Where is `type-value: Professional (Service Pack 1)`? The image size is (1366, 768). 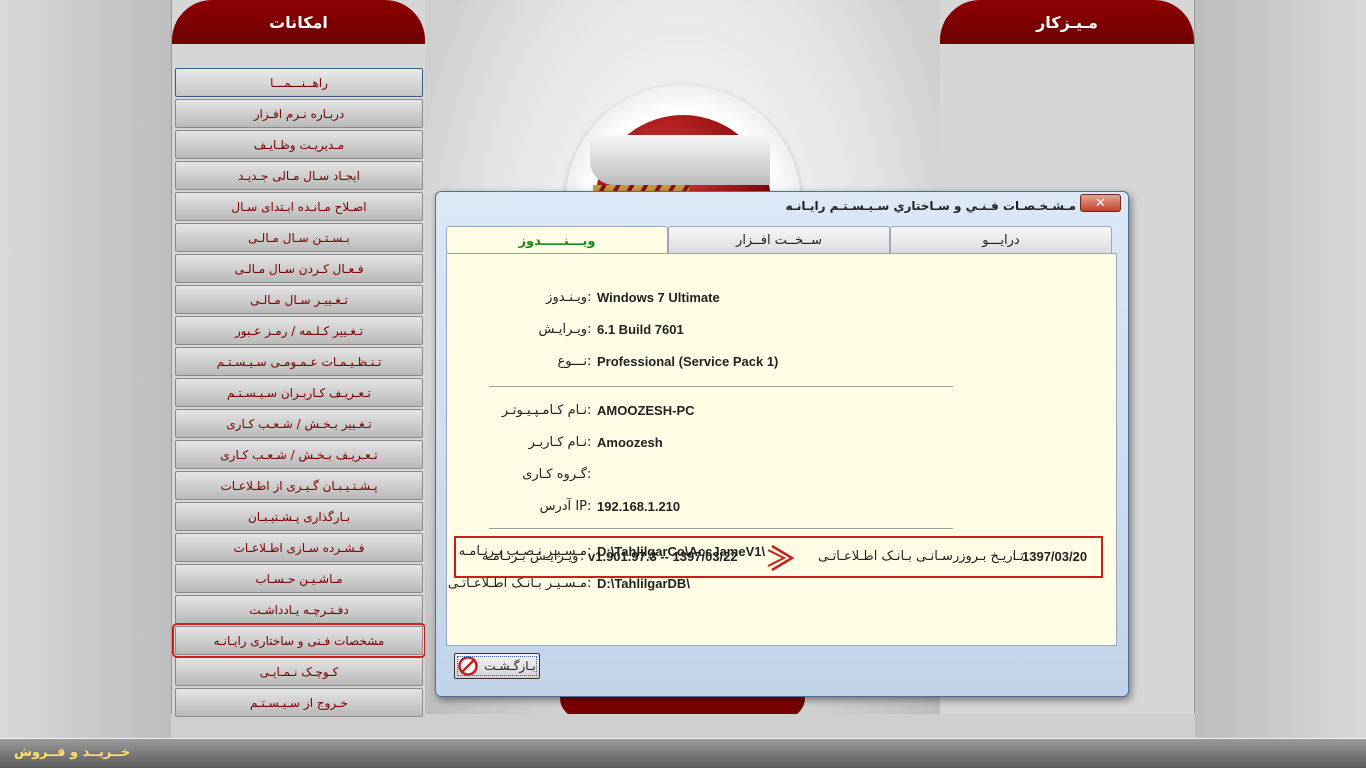 type-value: Professional (Service Pack 1) is located at coordinates (688, 361).